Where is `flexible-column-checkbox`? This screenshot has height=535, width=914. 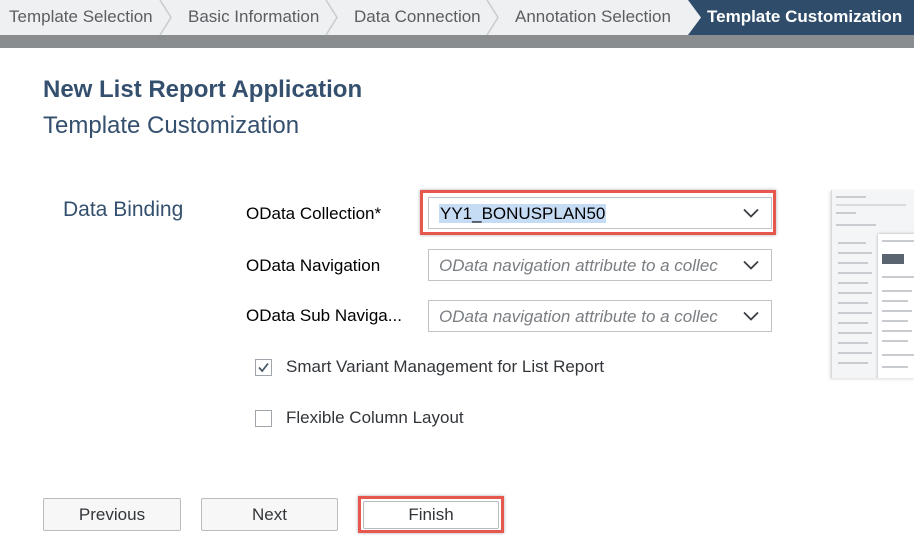
flexible-column-checkbox is located at coordinates (263, 418).